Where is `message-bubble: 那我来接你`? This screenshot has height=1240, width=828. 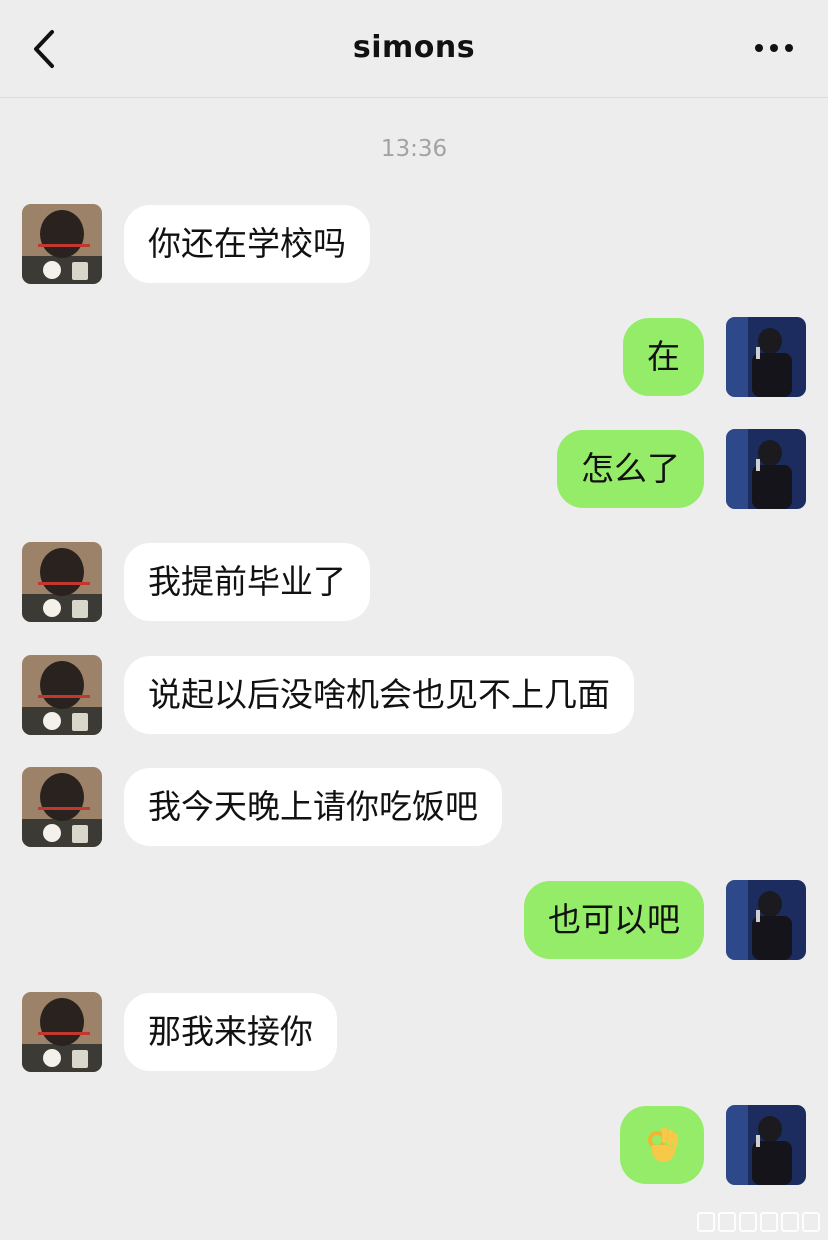
message-bubble: 那我来接你 is located at coordinates (230, 1032).